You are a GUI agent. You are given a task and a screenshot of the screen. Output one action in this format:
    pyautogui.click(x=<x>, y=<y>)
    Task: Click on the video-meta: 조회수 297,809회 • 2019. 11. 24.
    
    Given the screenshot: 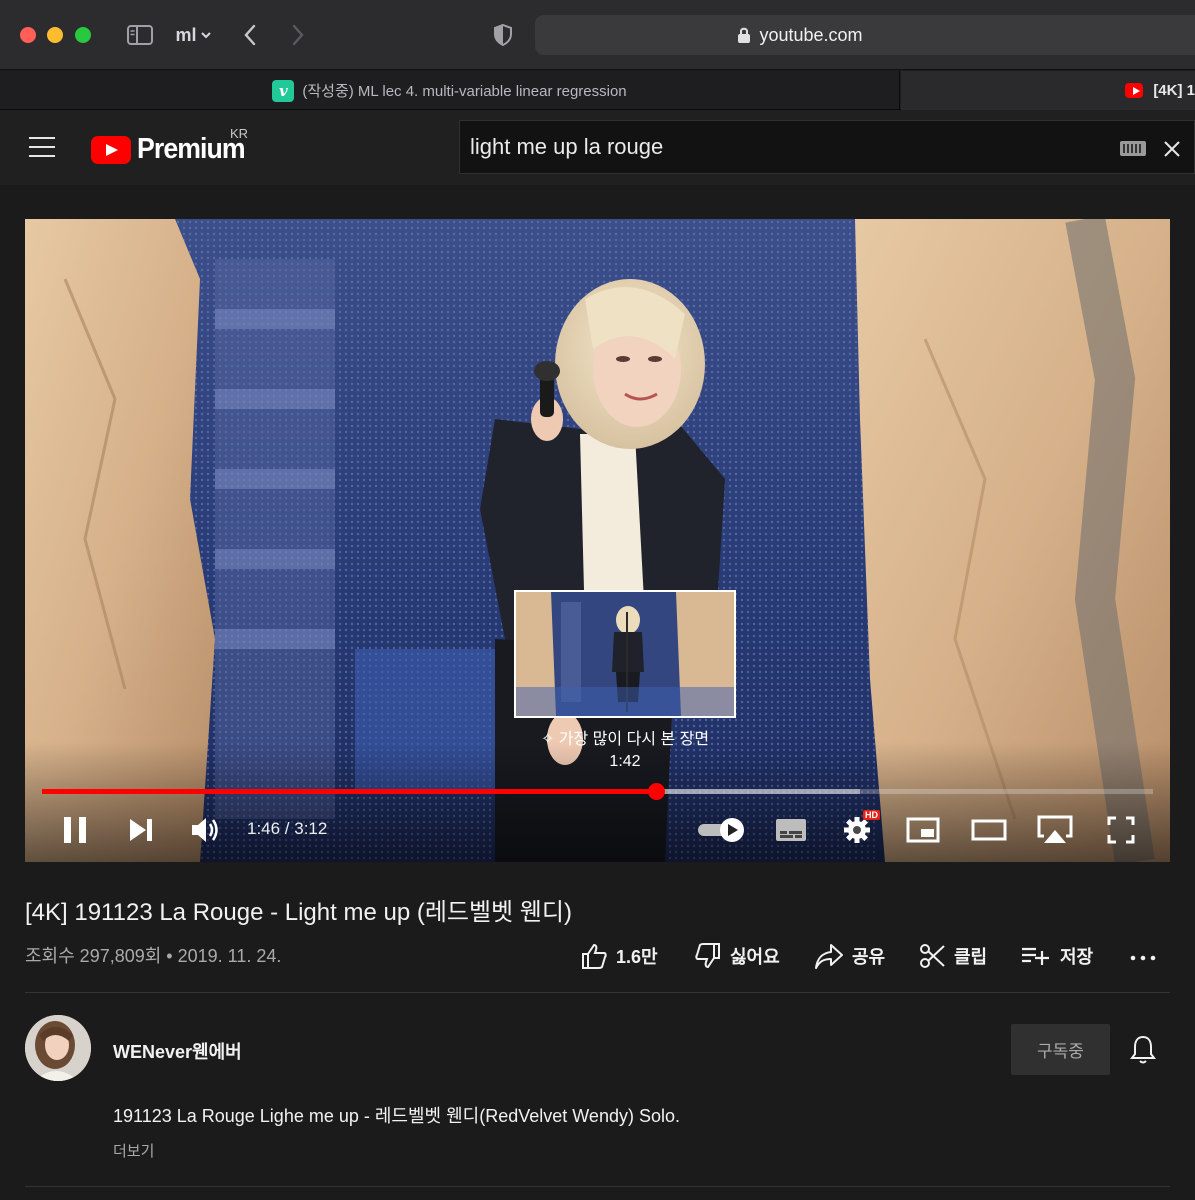 What is the action you would take?
    pyautogui.click(x=153, y=956)
    